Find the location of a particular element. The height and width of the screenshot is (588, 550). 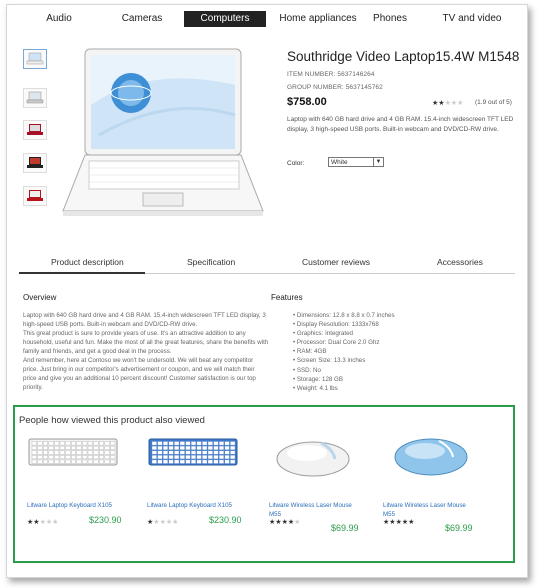

tab-specification: Specification is located at coordinates (211, 262).